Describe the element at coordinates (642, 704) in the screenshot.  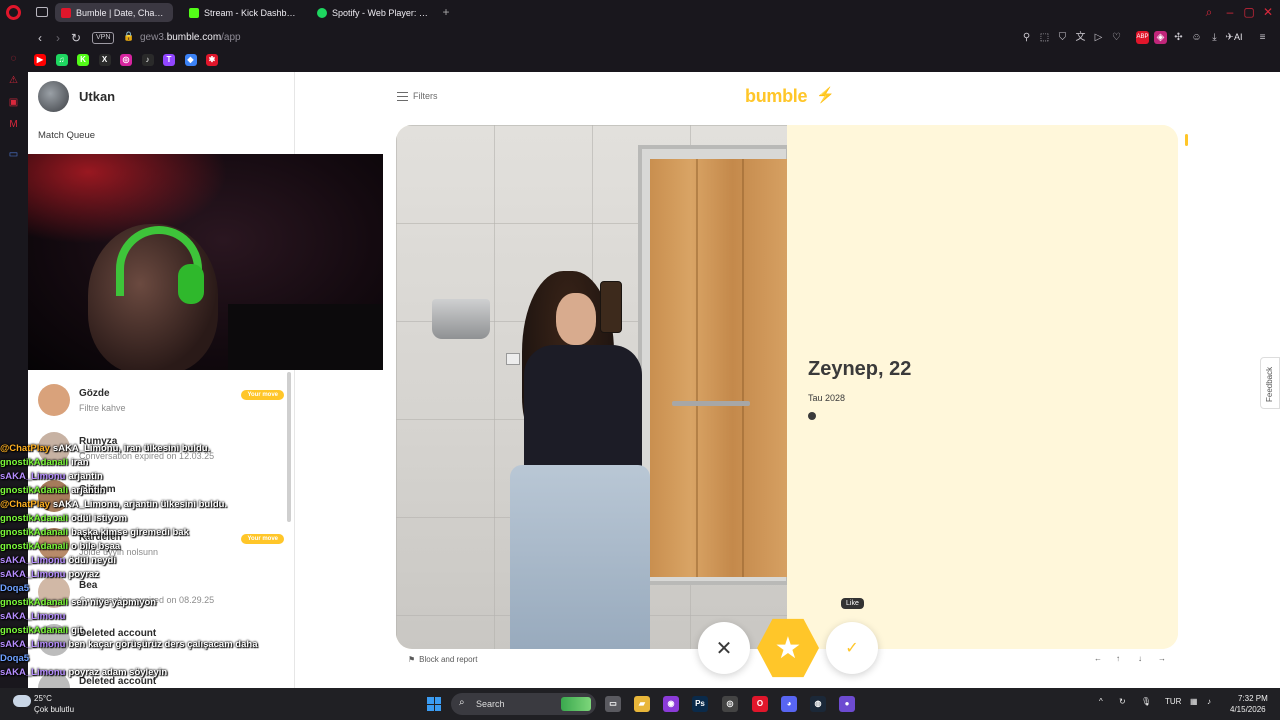
I see `file-explorer-icon: ▰` at that location.